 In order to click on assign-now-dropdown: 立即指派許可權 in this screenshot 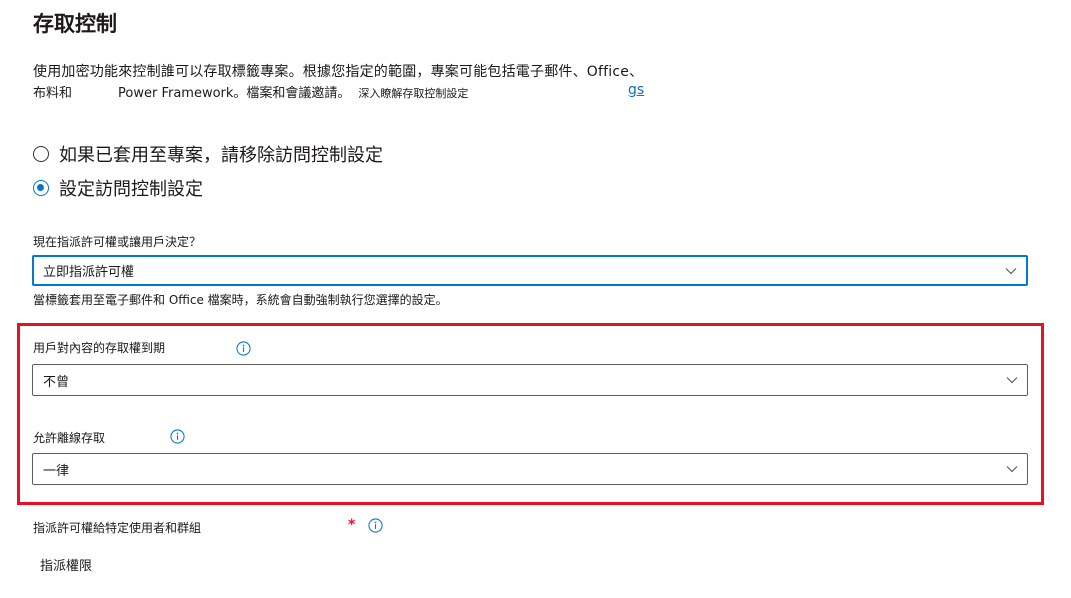, I will do `click(530, 270)`.